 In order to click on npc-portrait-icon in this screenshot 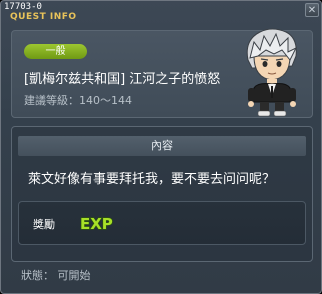, I will do `click(272, 72)`.